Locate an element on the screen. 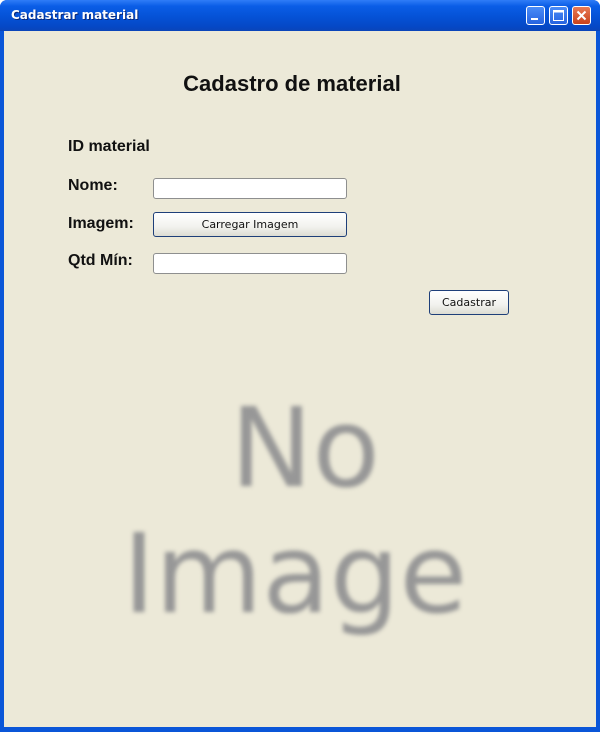  no-image-text-line1: No is located at coordinates (305, 450).